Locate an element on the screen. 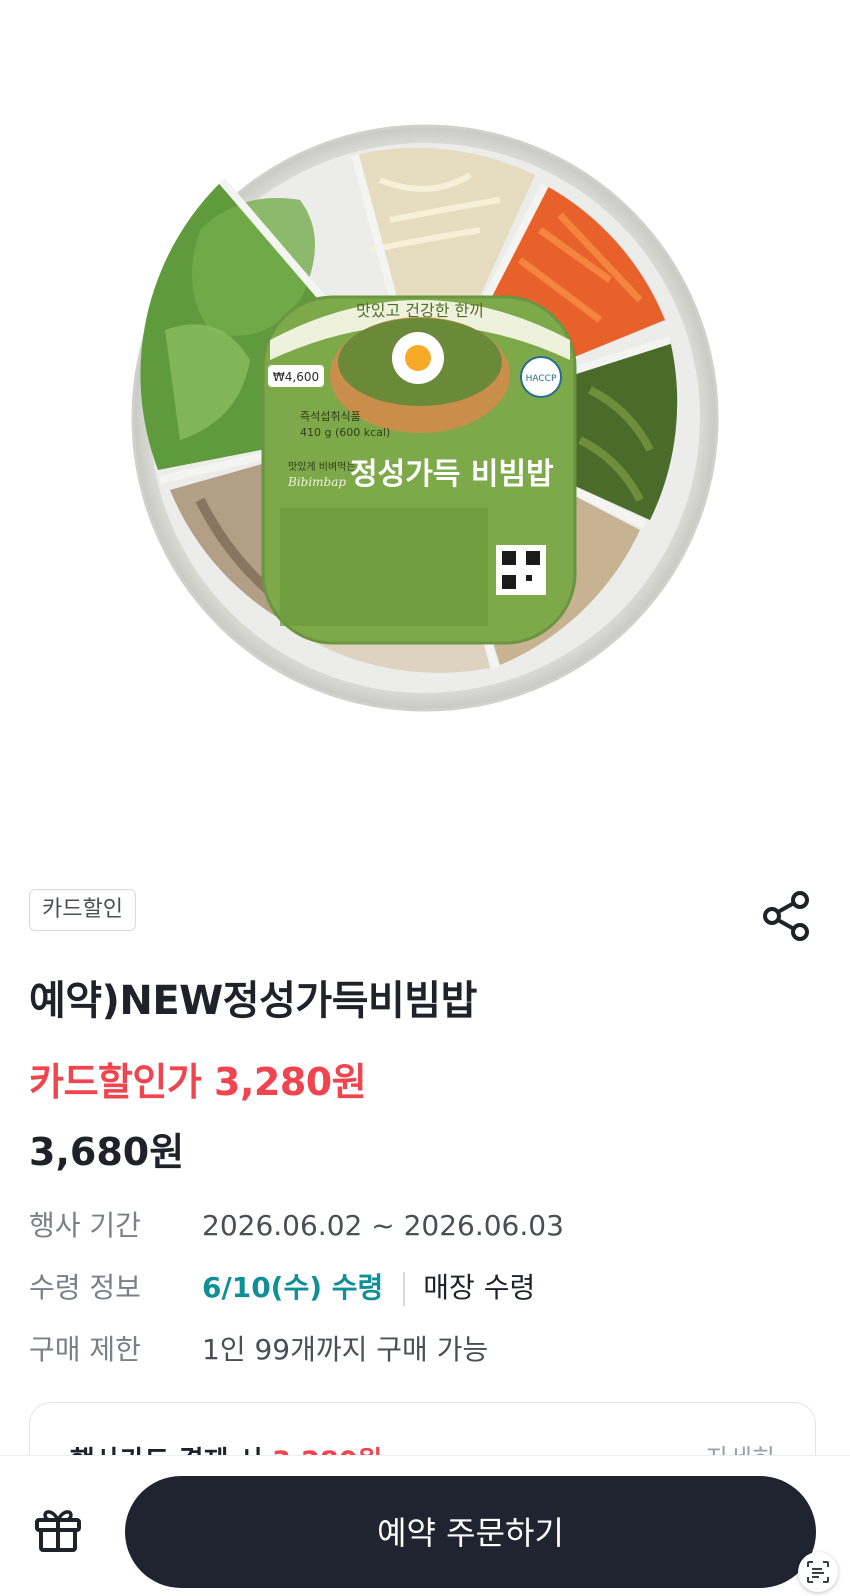 This screenshot has width=850, height=1596. package-type: 즉석섭취식품 is located at coordinates (330, 416).